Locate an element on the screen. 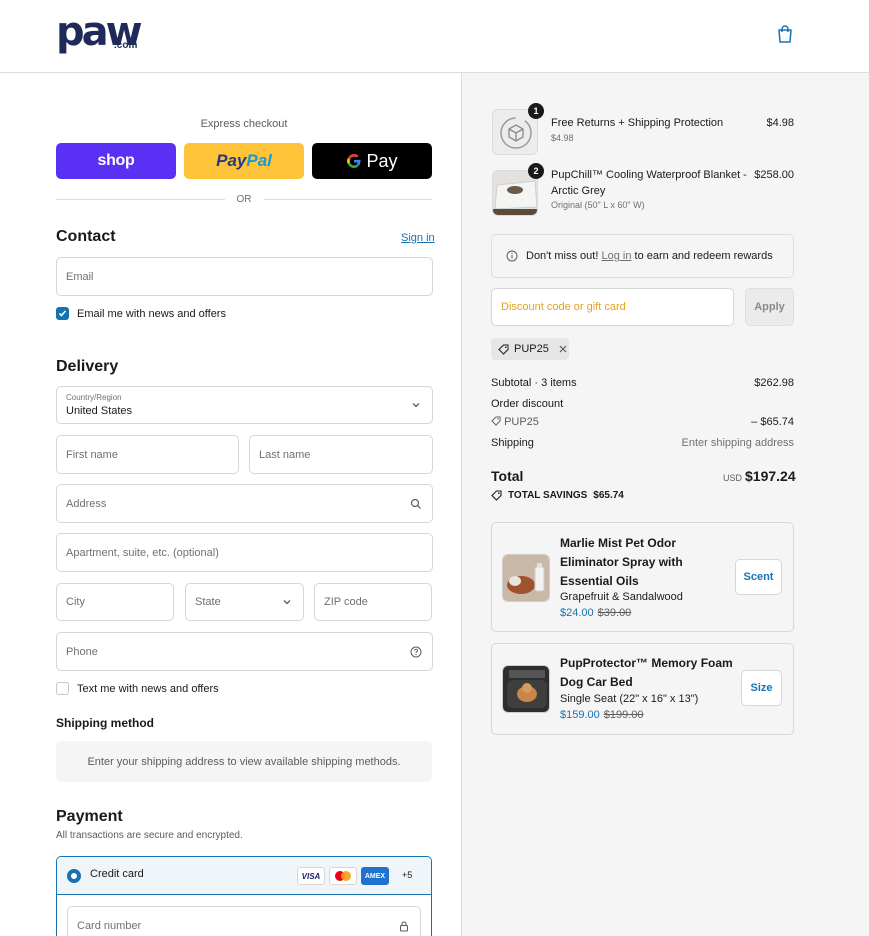 The width and height of the screenshot is (869, 936). total-value: $197.24 is located at coordinates (770, 476).